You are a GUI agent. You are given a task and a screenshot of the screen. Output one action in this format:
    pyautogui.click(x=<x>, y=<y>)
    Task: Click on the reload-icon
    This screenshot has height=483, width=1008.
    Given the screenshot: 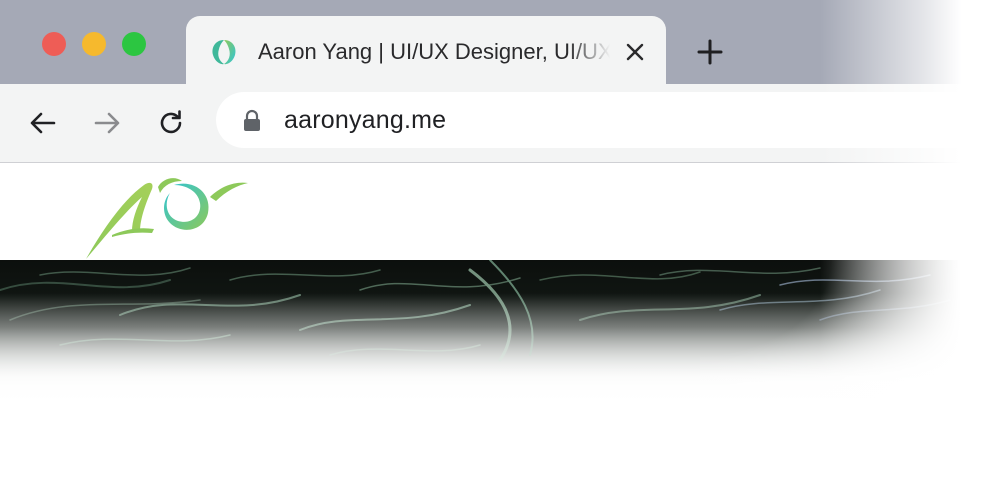 What is the action you would take?
    pyautogui.click(x=171, y=123)
    